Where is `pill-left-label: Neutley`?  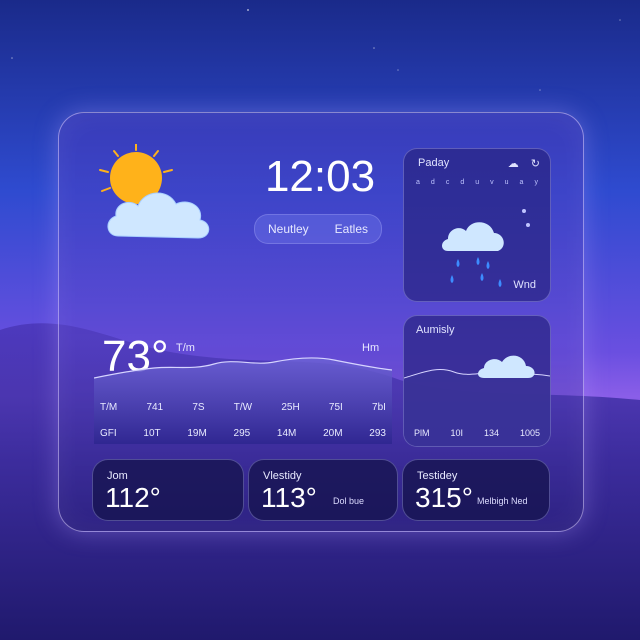
pill-left-label: Neutley is located at coordinates (288, 229).